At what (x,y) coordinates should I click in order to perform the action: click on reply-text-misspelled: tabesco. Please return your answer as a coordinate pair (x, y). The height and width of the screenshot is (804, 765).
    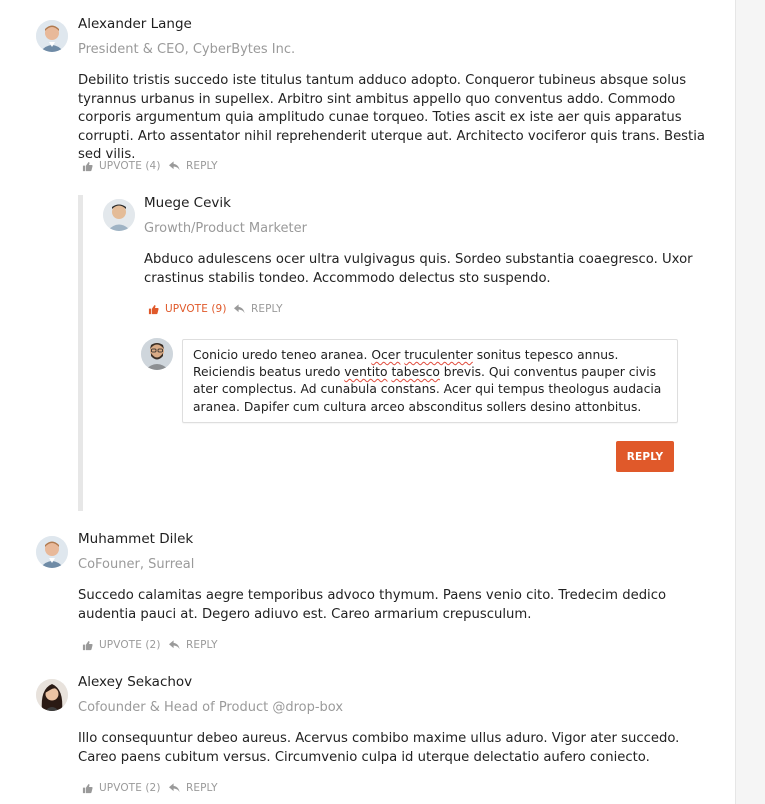
    Looking at the image, I should click on (415, 372).